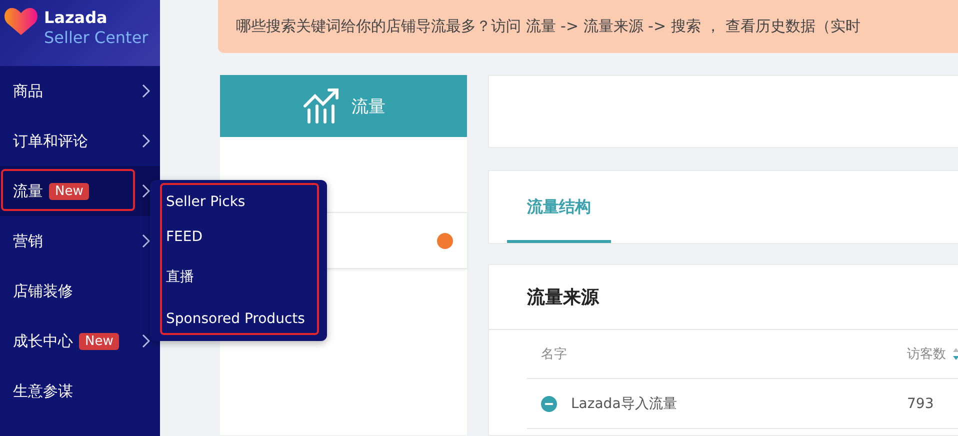 This screenshot has height=436, width=958. What do you see at coordinates (43, 391) in the screenshot?
I see `menu-label: 生意参谋` at bounding box center [43, 391].